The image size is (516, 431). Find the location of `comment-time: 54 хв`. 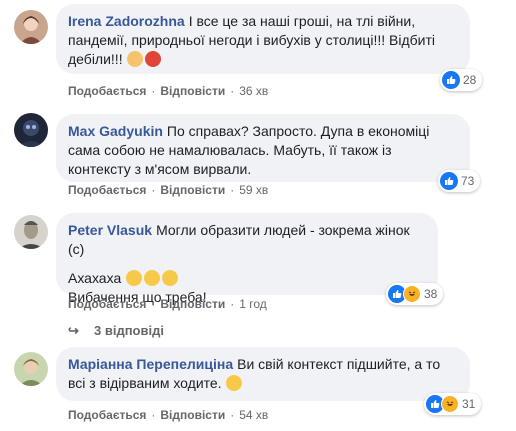

comment-time: 54 хв is located at coordinates (253, 415).